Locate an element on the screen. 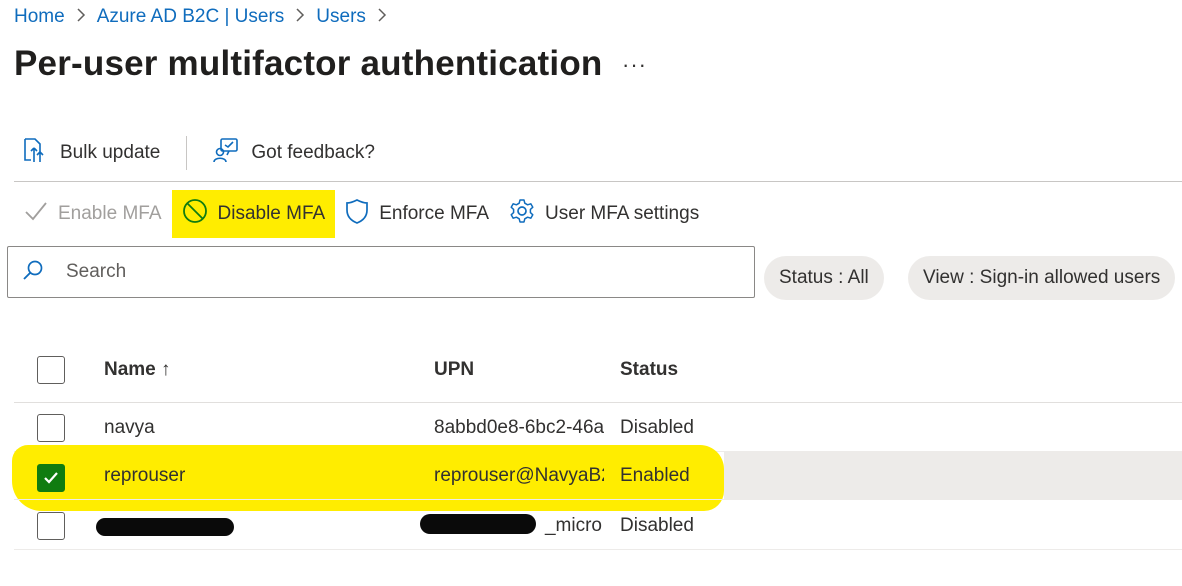 This screenshot has width=1182, height=586. column-header-name: Name ↑ is located at coordinates (137, 370).